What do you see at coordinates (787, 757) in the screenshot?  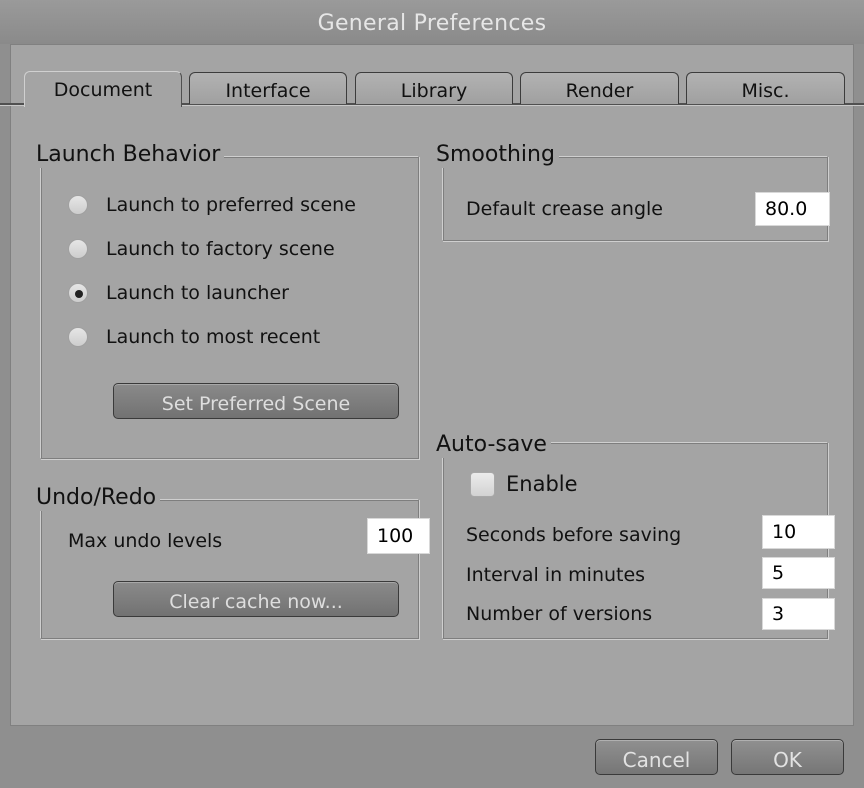 I see `ok-button: OK` at bounding box center [787, 757].